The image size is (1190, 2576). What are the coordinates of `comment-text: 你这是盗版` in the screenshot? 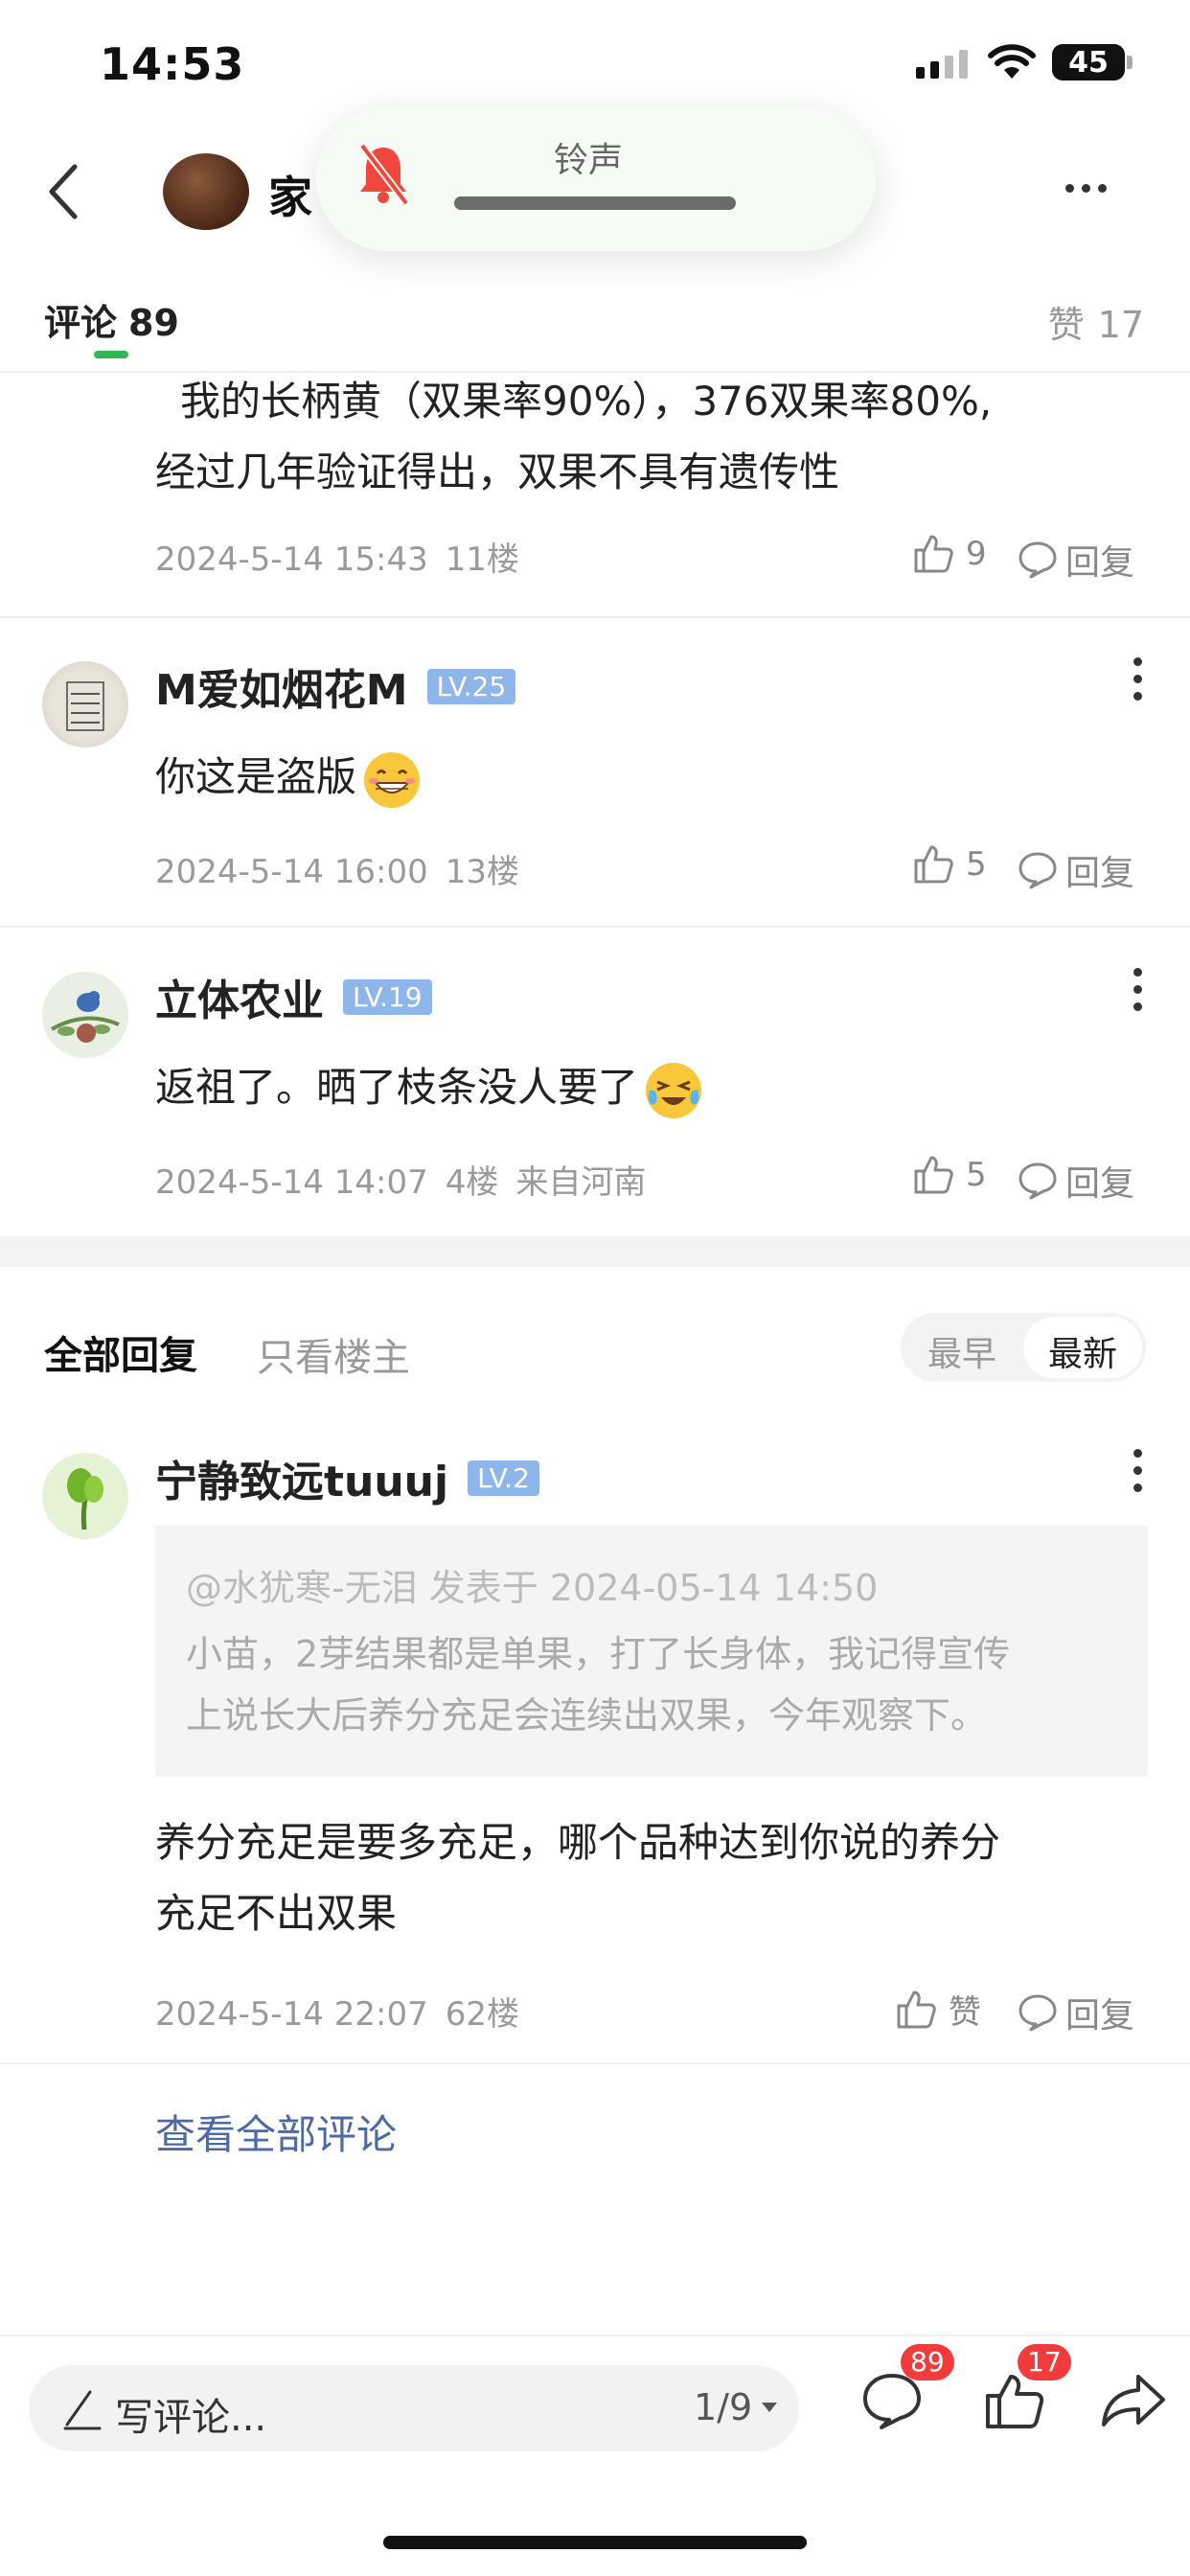 It's located at (658, 777).